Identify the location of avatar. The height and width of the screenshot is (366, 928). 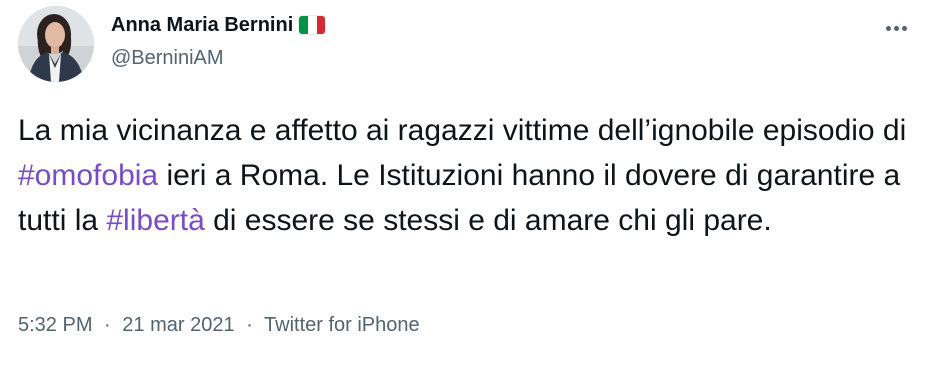
(56, 44).